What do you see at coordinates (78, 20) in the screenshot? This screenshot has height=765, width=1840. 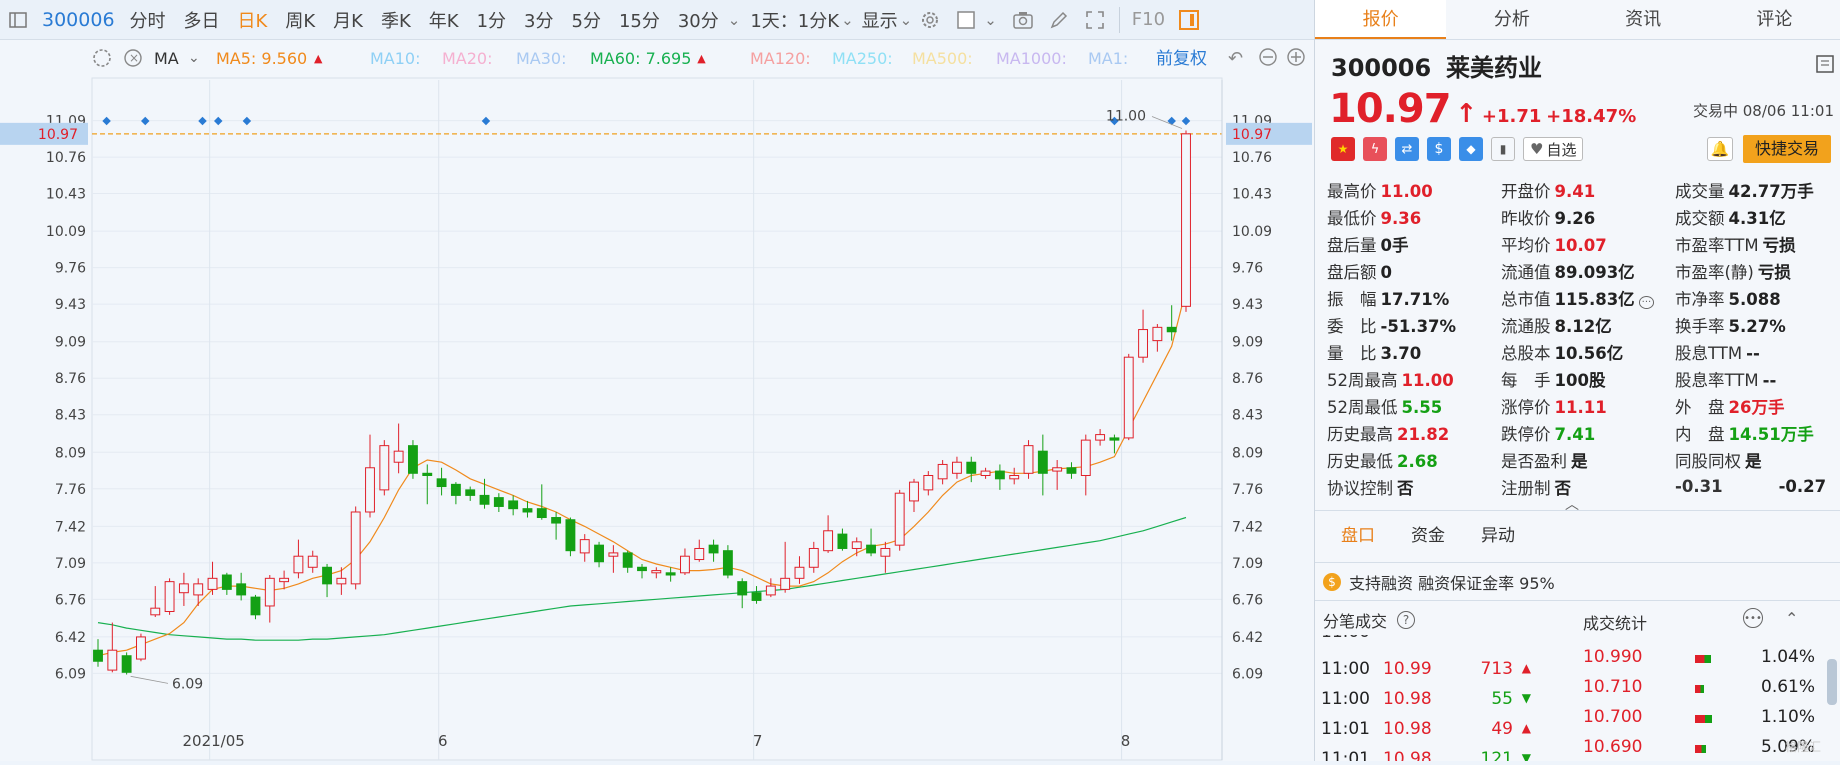 I see `stock-code: 300006` at bounding box center [78, 20].